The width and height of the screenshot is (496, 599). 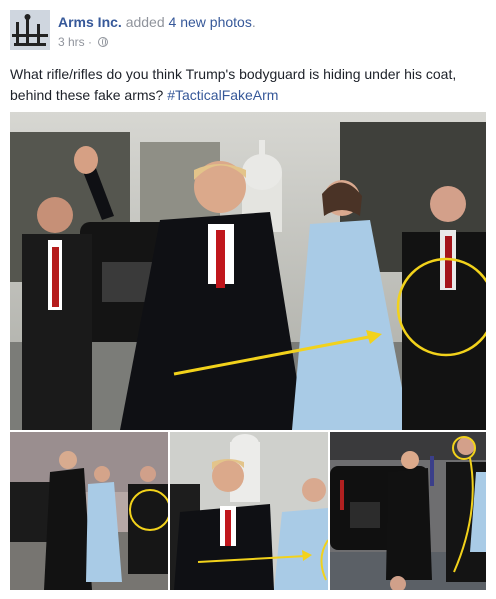 I want to click on avatar-logo-icon, so click(x=30, y=30).